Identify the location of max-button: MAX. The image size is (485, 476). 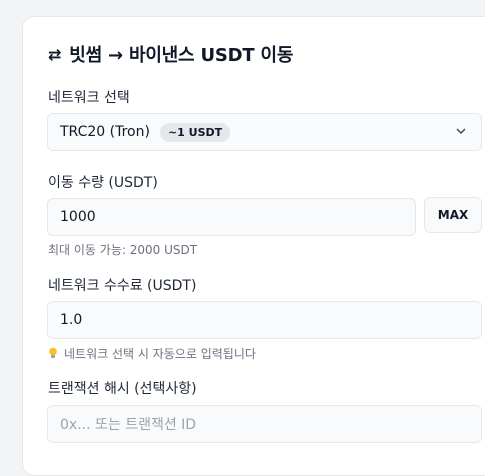
(453, 215).